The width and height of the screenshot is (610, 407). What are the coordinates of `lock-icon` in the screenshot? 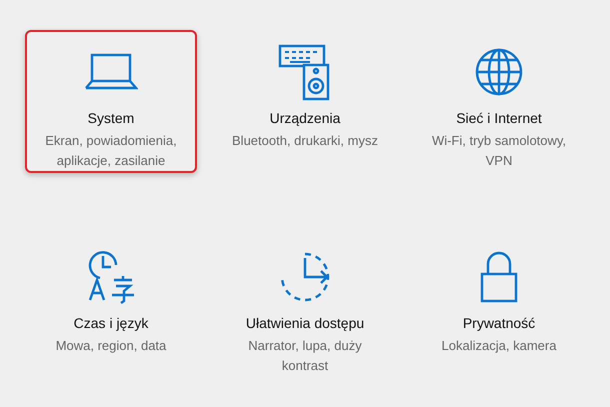 It's located at (499, 277).